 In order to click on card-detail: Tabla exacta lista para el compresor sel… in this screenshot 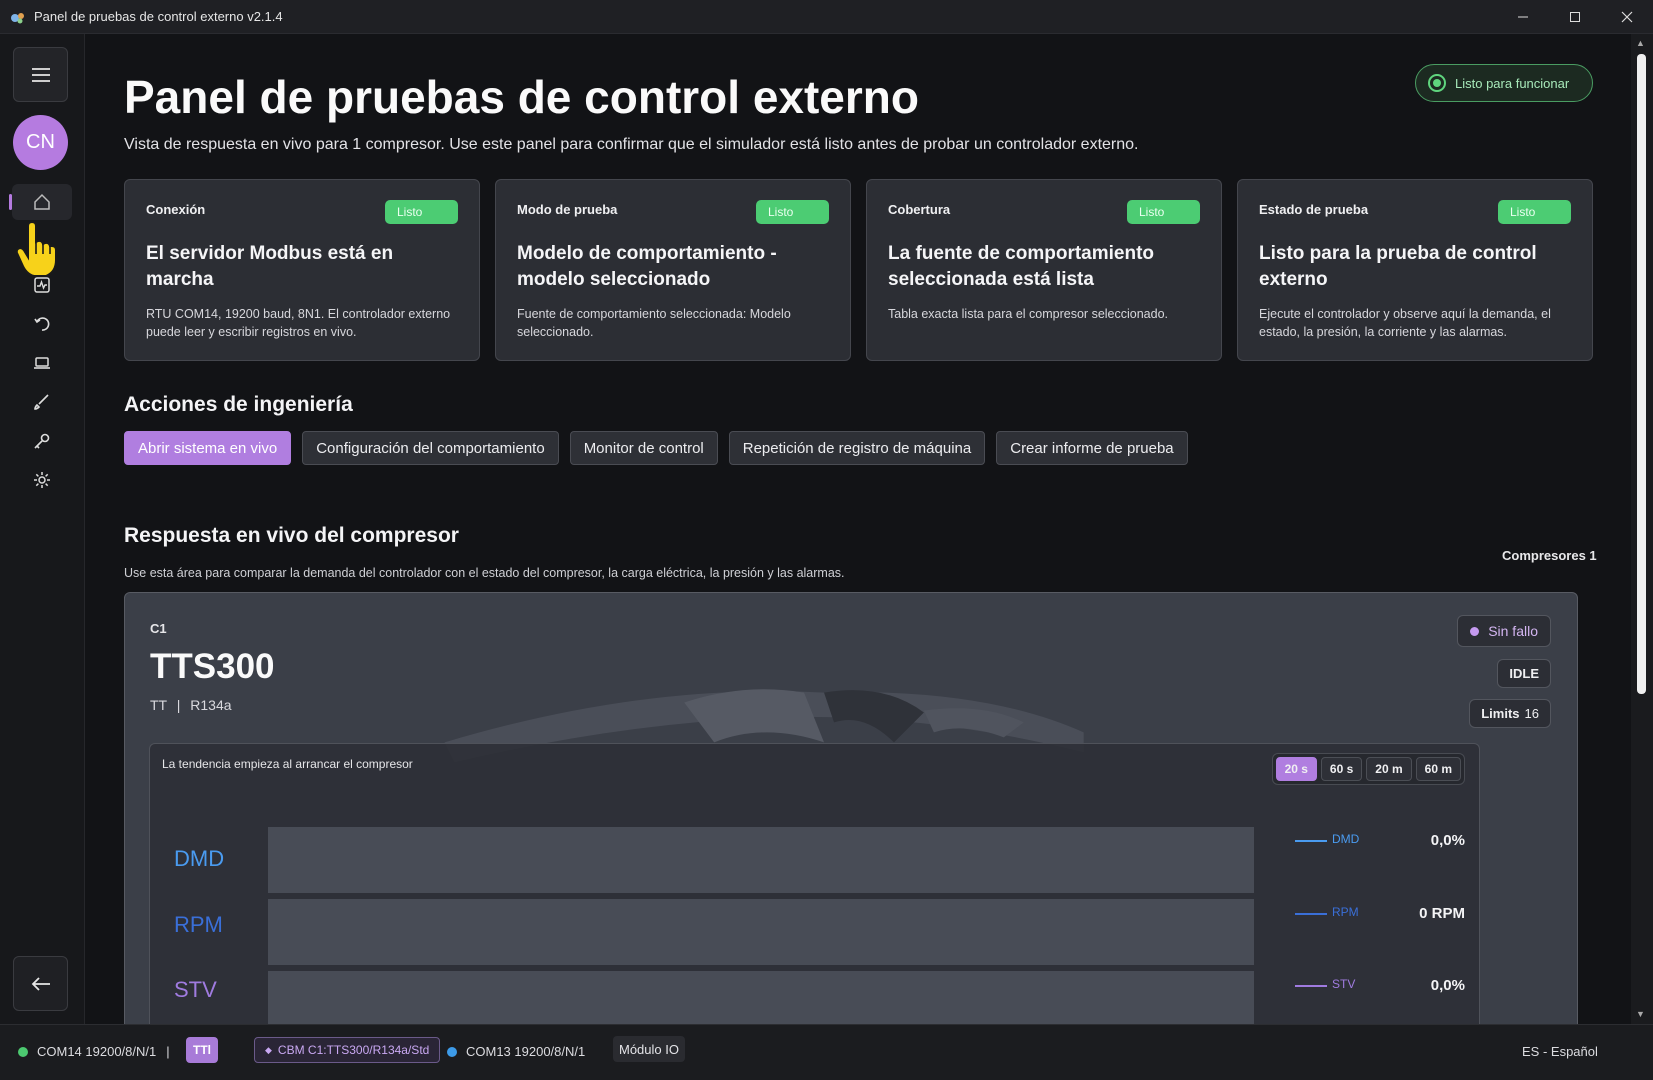, I will do `click(1028, 314)`.